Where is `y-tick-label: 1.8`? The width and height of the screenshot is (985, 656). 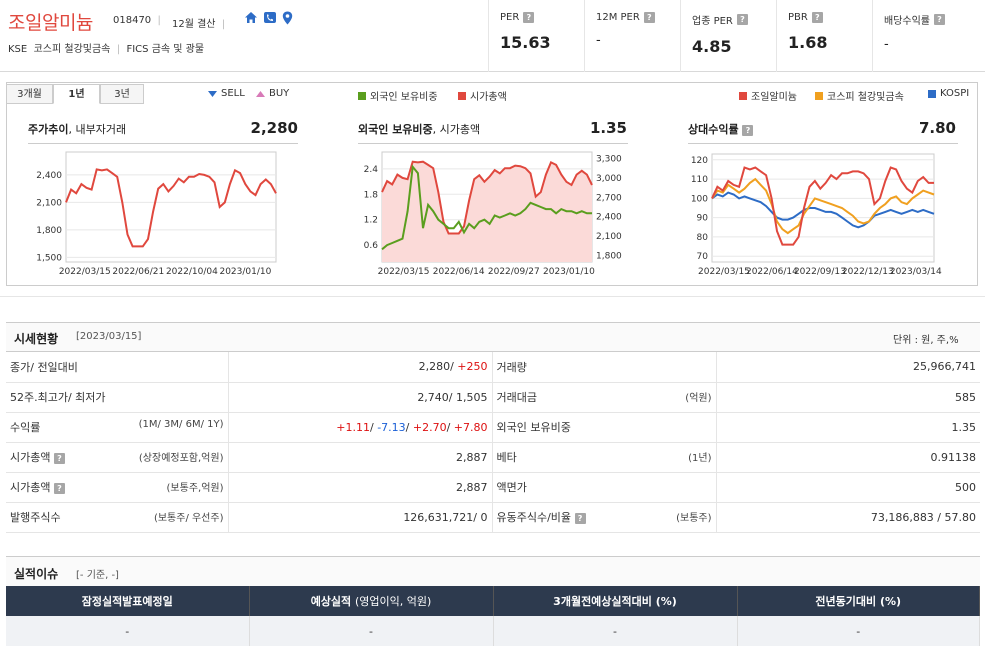 y-tick-label: 1.8 is located at coordinates (371, 195).